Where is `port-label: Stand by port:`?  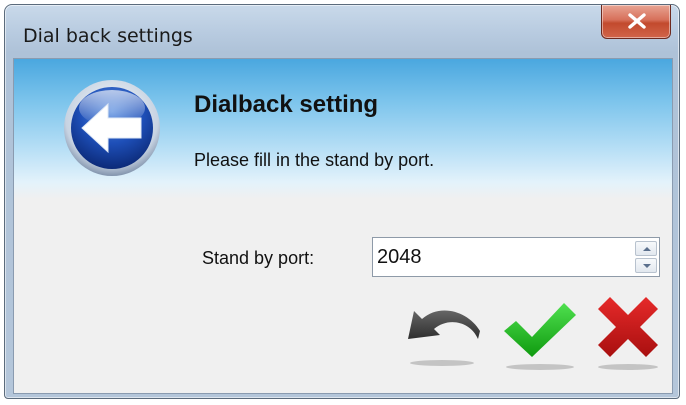 port-label: Stand by port: is located at coordinates (258, 258).